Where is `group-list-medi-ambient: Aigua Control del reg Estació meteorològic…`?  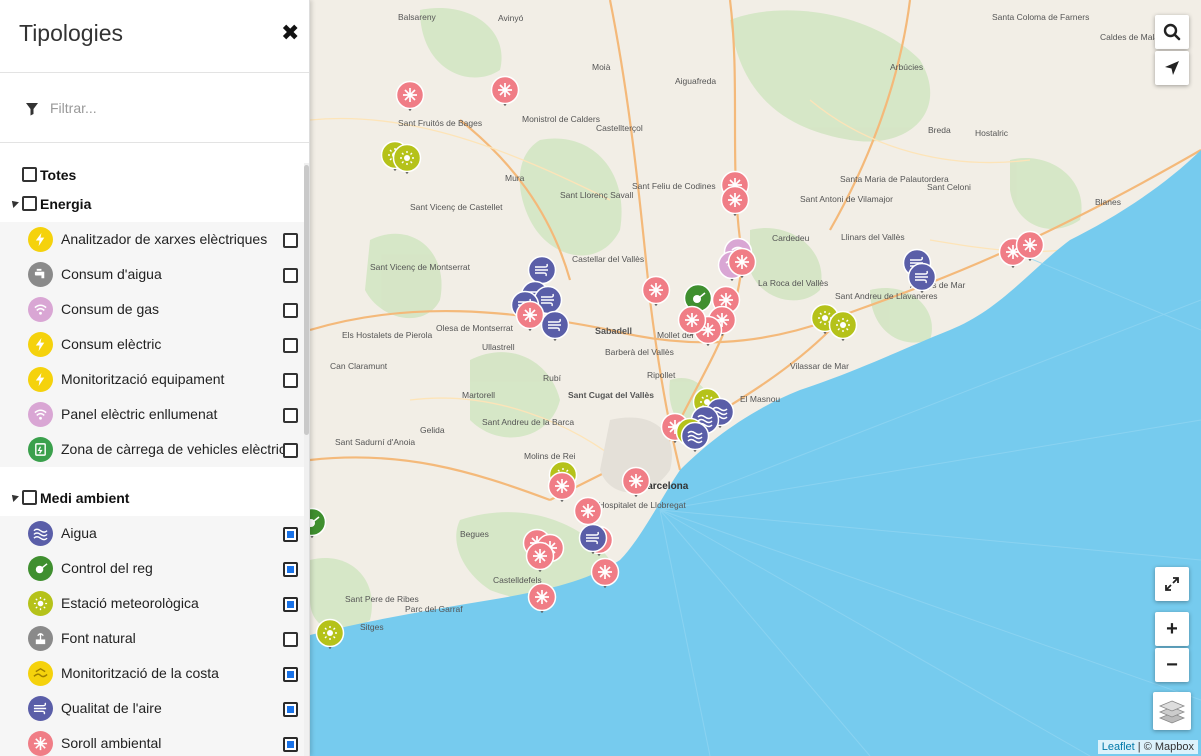
group-list-medi-ambient: Aigua Control del reg Estació meteorològic… is located at coordinates (152, 636).